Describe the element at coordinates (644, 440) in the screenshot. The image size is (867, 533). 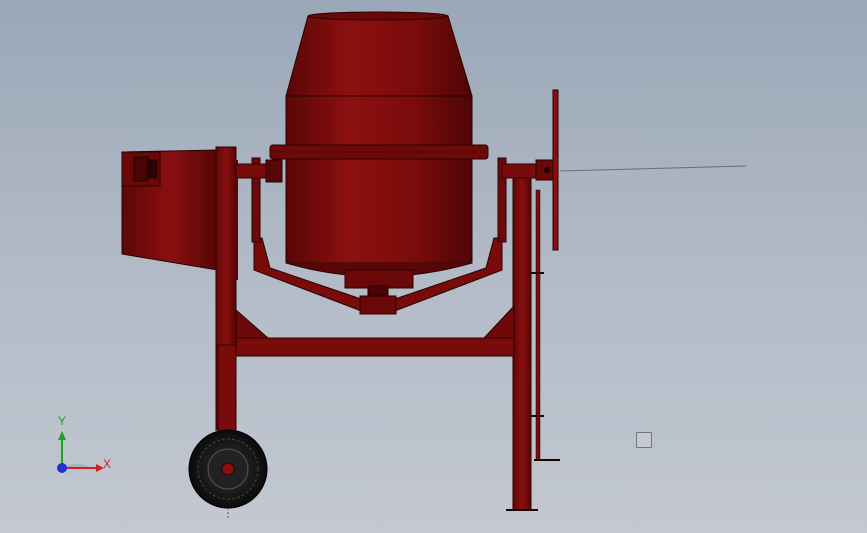
I see `square-outline-icon` at that location.